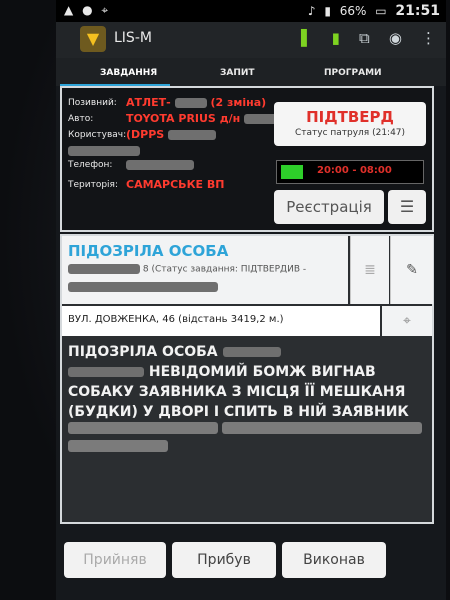  What do you see at coordinates (175, 184) in the screenshot?
I see `territory-value: САМАРСЬКЕ ВП` at bounding box center [175, 184].